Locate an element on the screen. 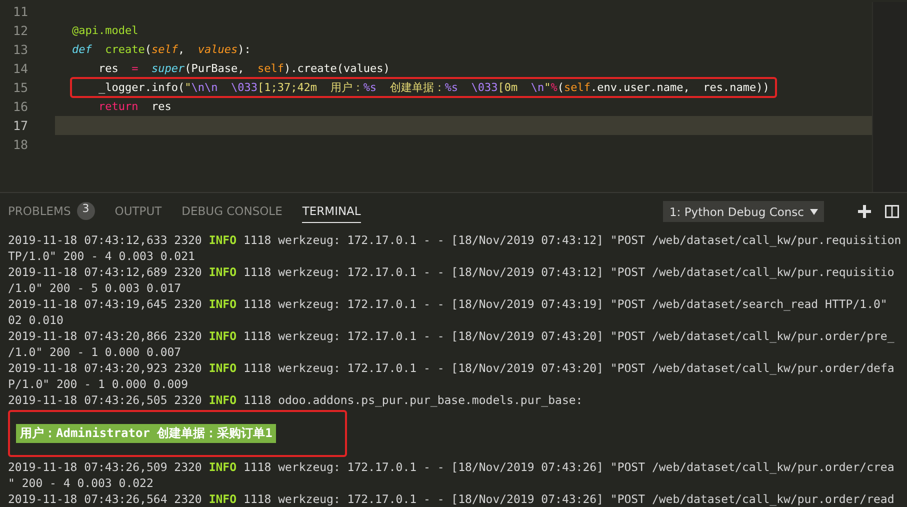  line-number: 15 is located at coordinates (20, 87).